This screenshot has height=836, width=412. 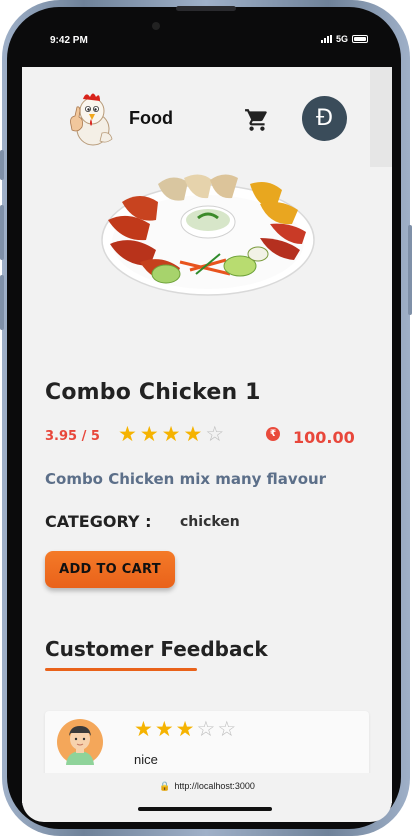 I want to click on battery-icon, so click(x=360, y=39).